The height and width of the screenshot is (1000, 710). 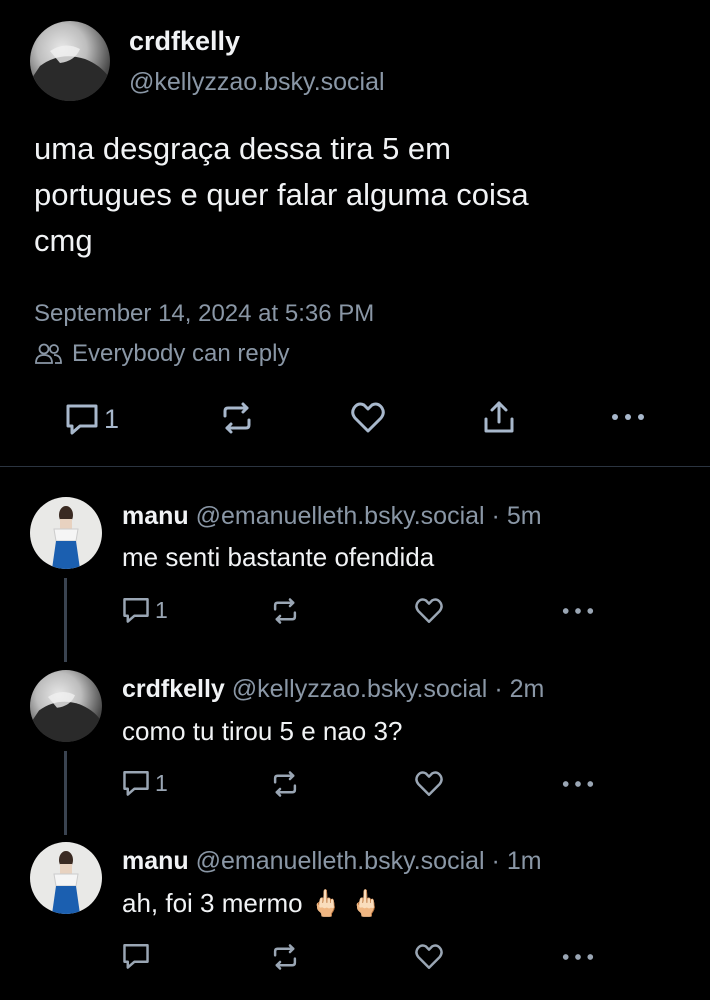 I want to click on reply-text: como tu tirou 5 e nao 3?, so click(x=262, y=731).